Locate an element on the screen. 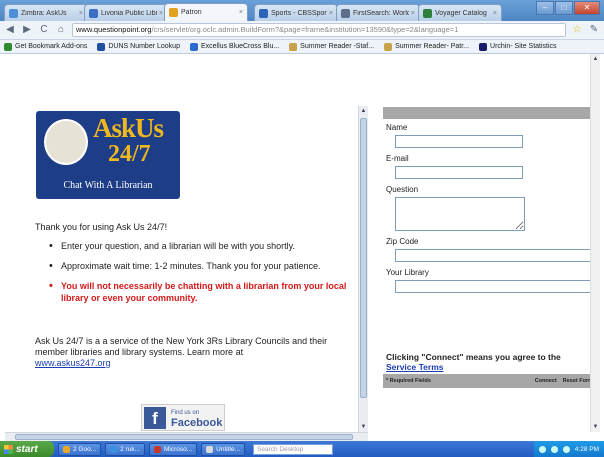 The height and width of the screenshot is (457, 604). browser-tab: FirstSearch: World × is located at coordinates (378, 12).